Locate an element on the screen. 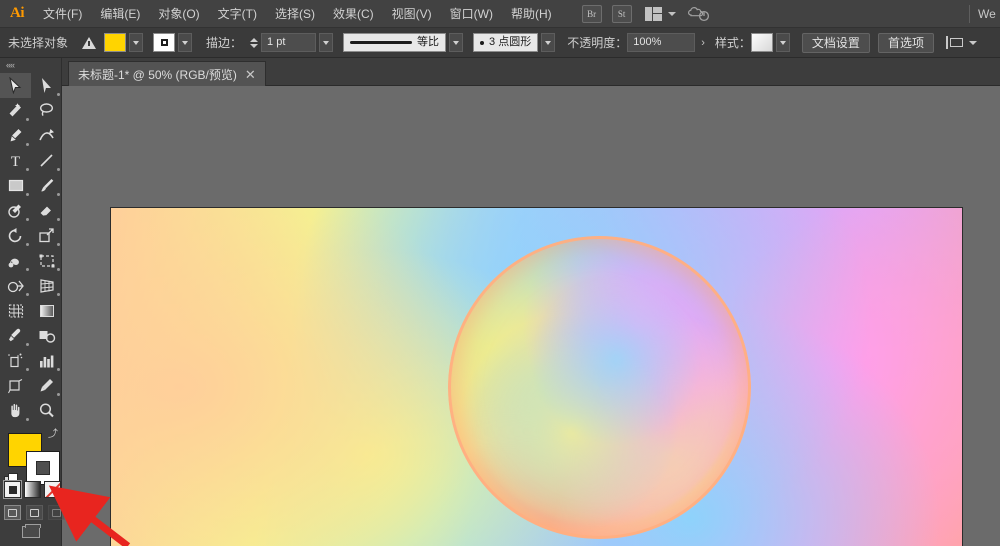 Image resolution: width=1000 pixels, height=546 pixels. opacity-label: 不透明度： is located at coordinates (597, 43).